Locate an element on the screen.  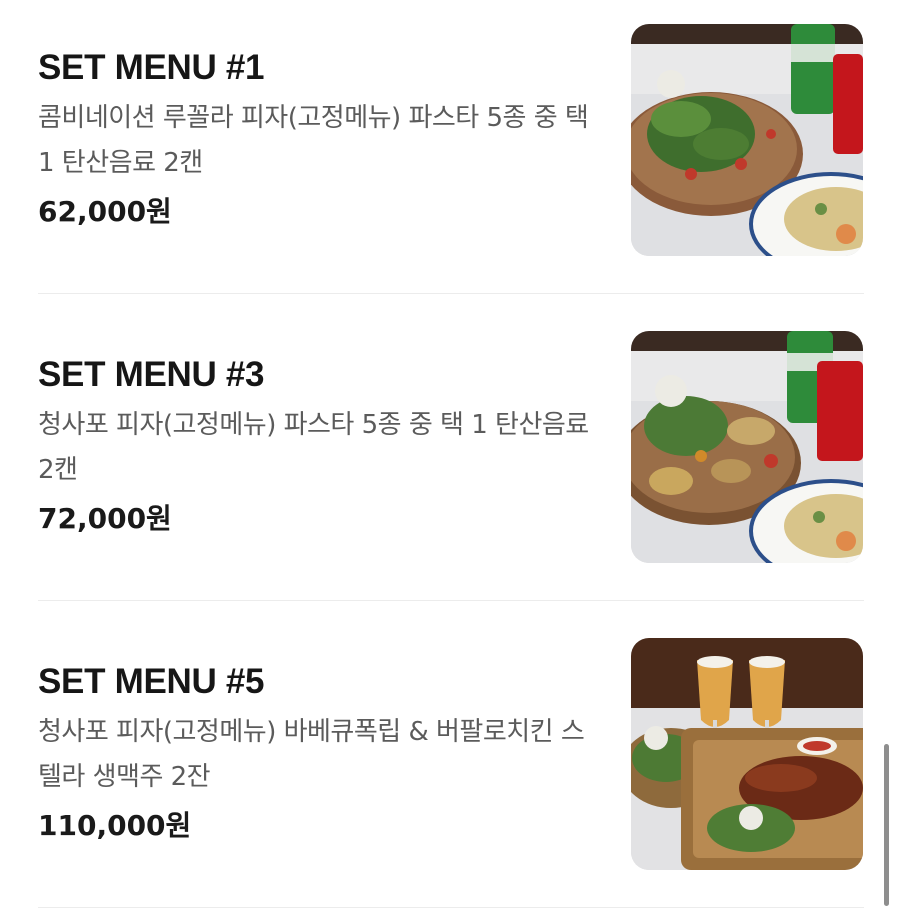
menu-item-price: 62,000원 is located at coordinates (105, 211).